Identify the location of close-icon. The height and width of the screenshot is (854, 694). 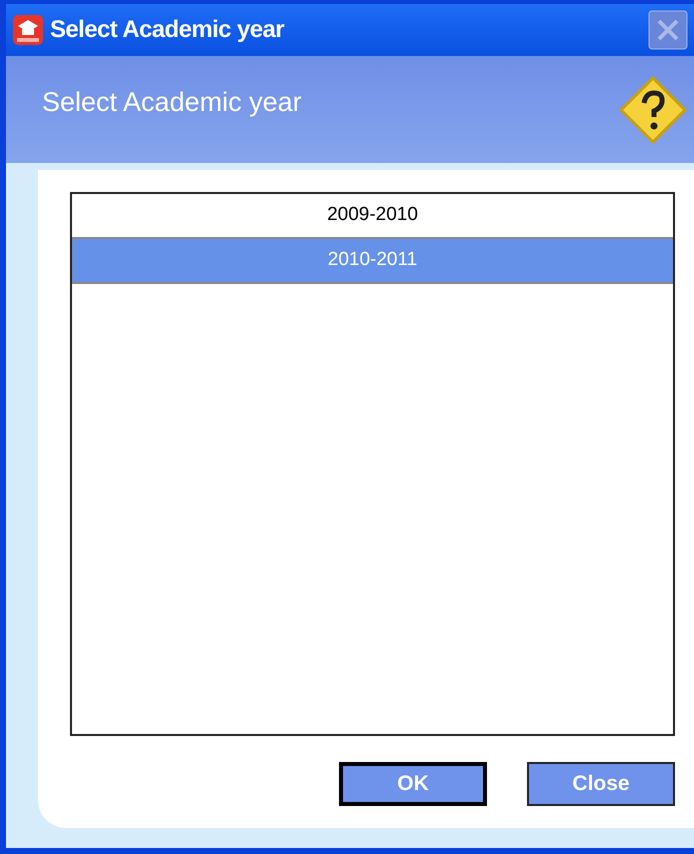
(668, 30).